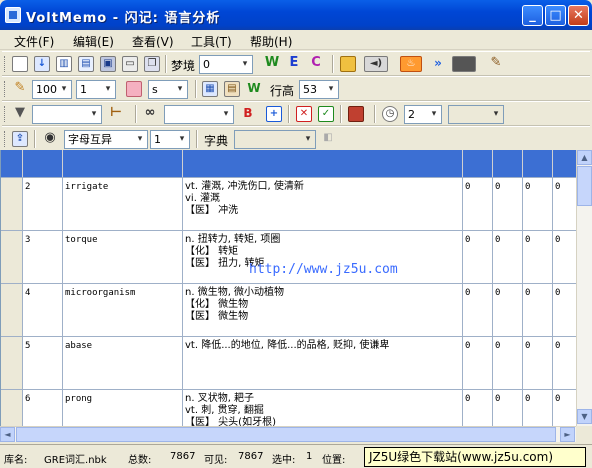  I want to click on c-button-icon: C, so click(316, 64).